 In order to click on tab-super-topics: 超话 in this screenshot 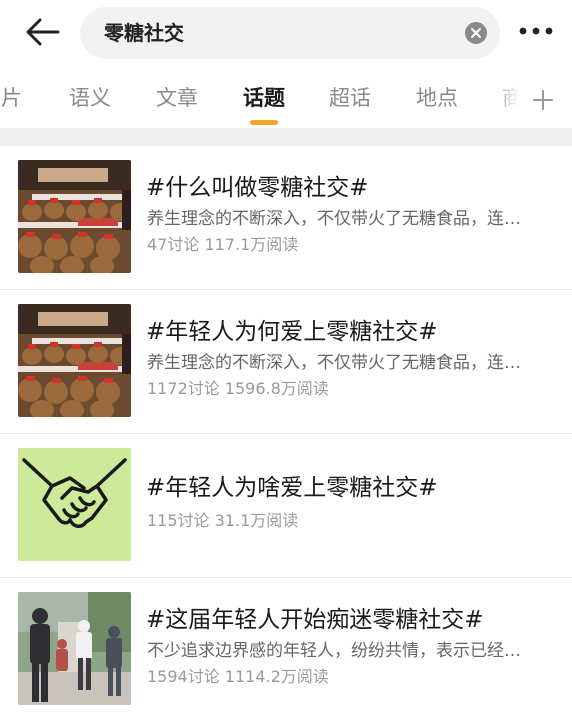, I will do `click(350, 98)`.